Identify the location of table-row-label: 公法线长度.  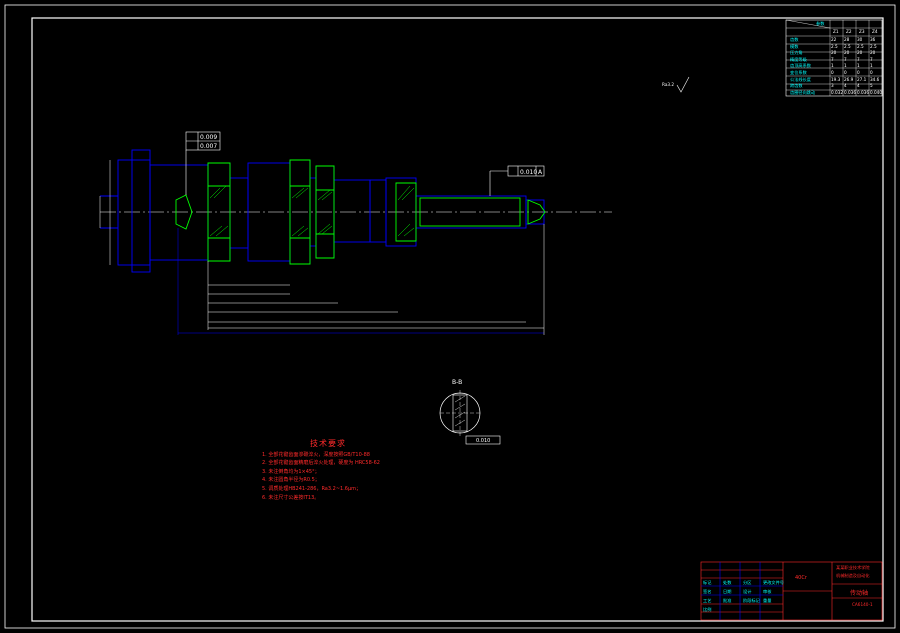
(800, 79).